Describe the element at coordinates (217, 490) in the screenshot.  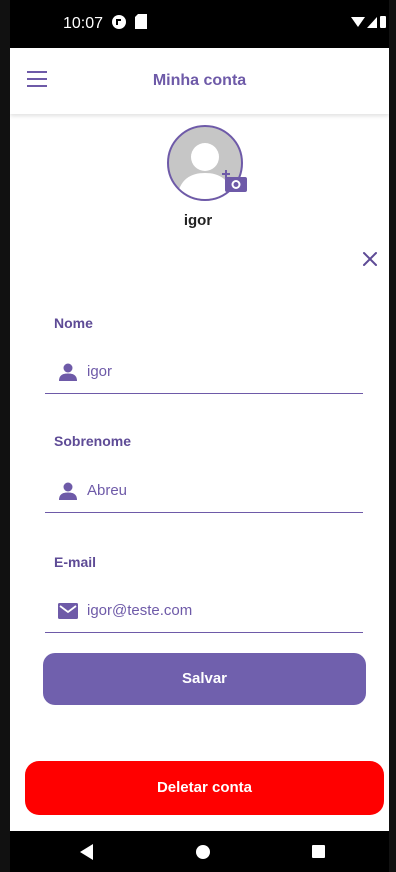
I see `sobrenome-input` at that location.